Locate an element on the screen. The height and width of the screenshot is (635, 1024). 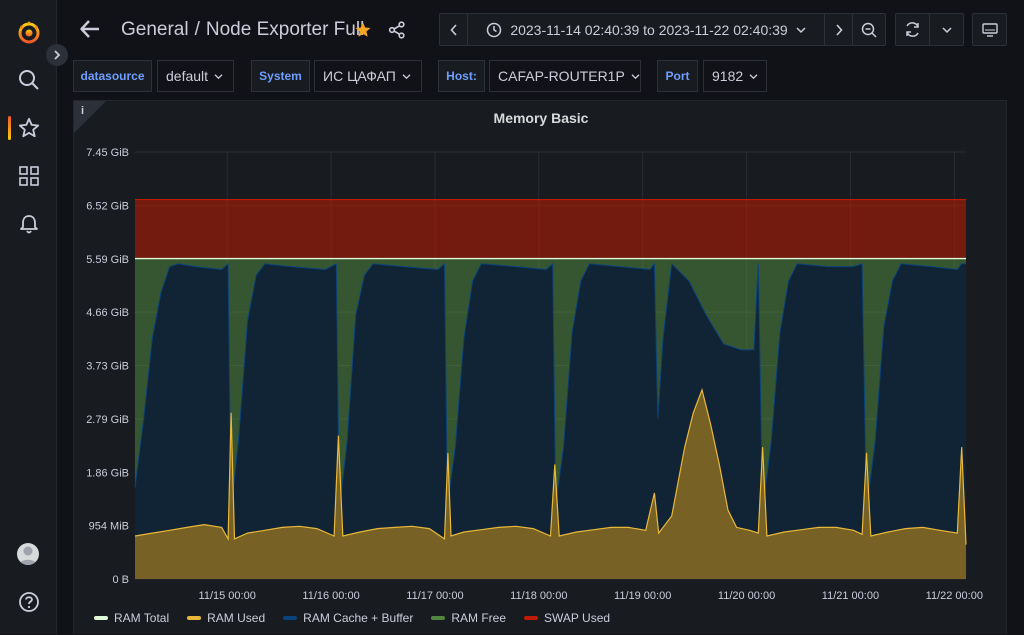
x-tick-label: 11/18 00:00 is located at coordinates (538, 596).